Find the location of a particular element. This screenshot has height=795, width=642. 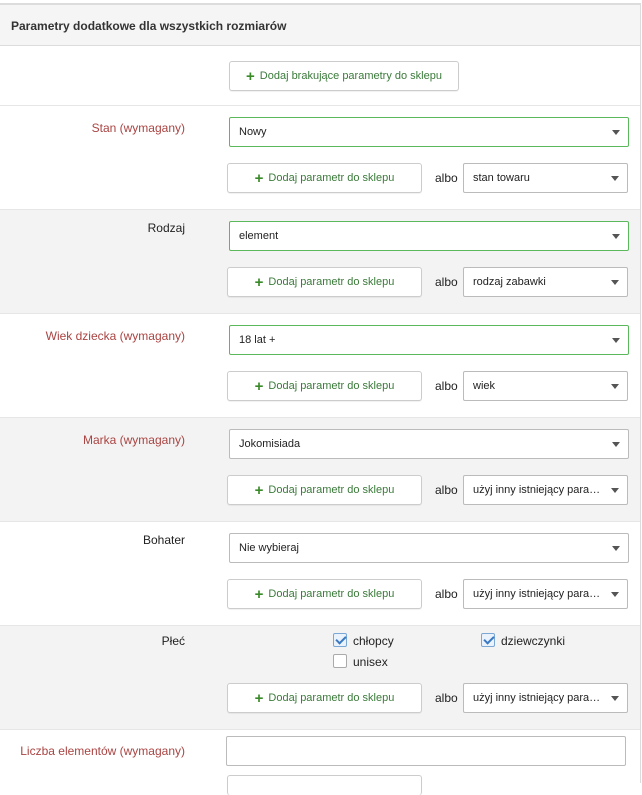

add-missing-params-button: + Dodaj brakujące parametry do sklepu is located at coordinates (344, 76).